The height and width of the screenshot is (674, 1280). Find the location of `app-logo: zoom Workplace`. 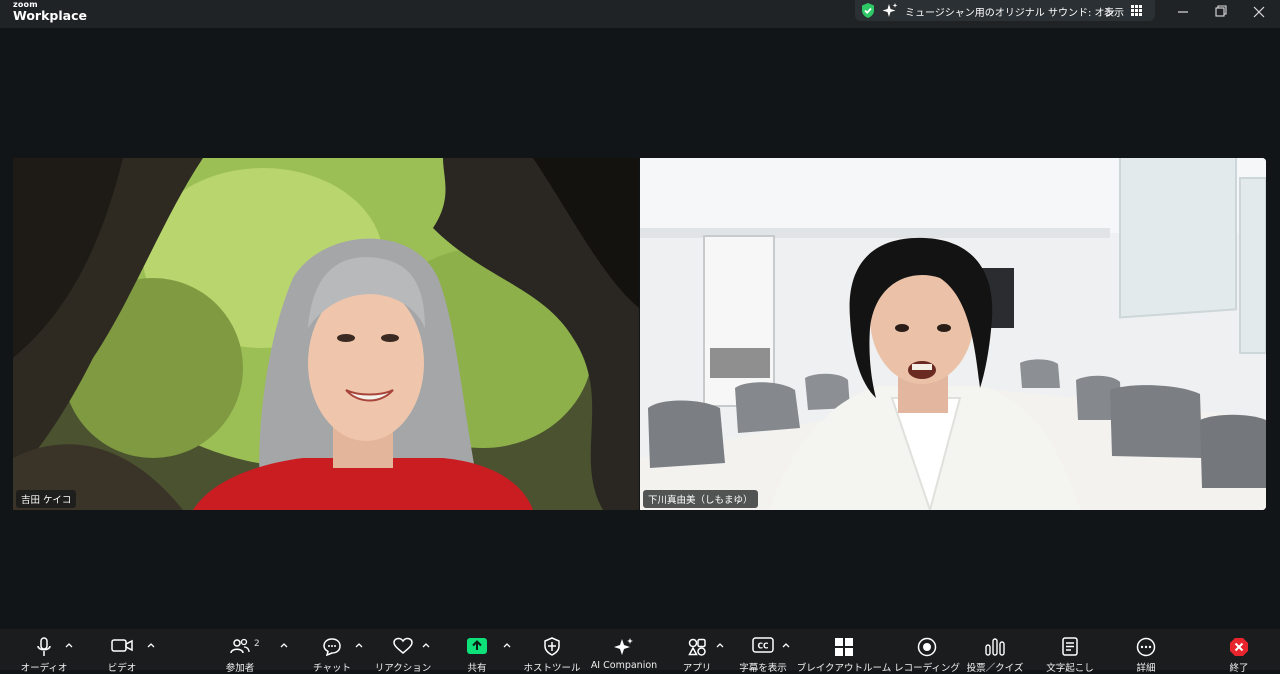

app-logo: zoom Workplace is located at coordinates (50, 12).